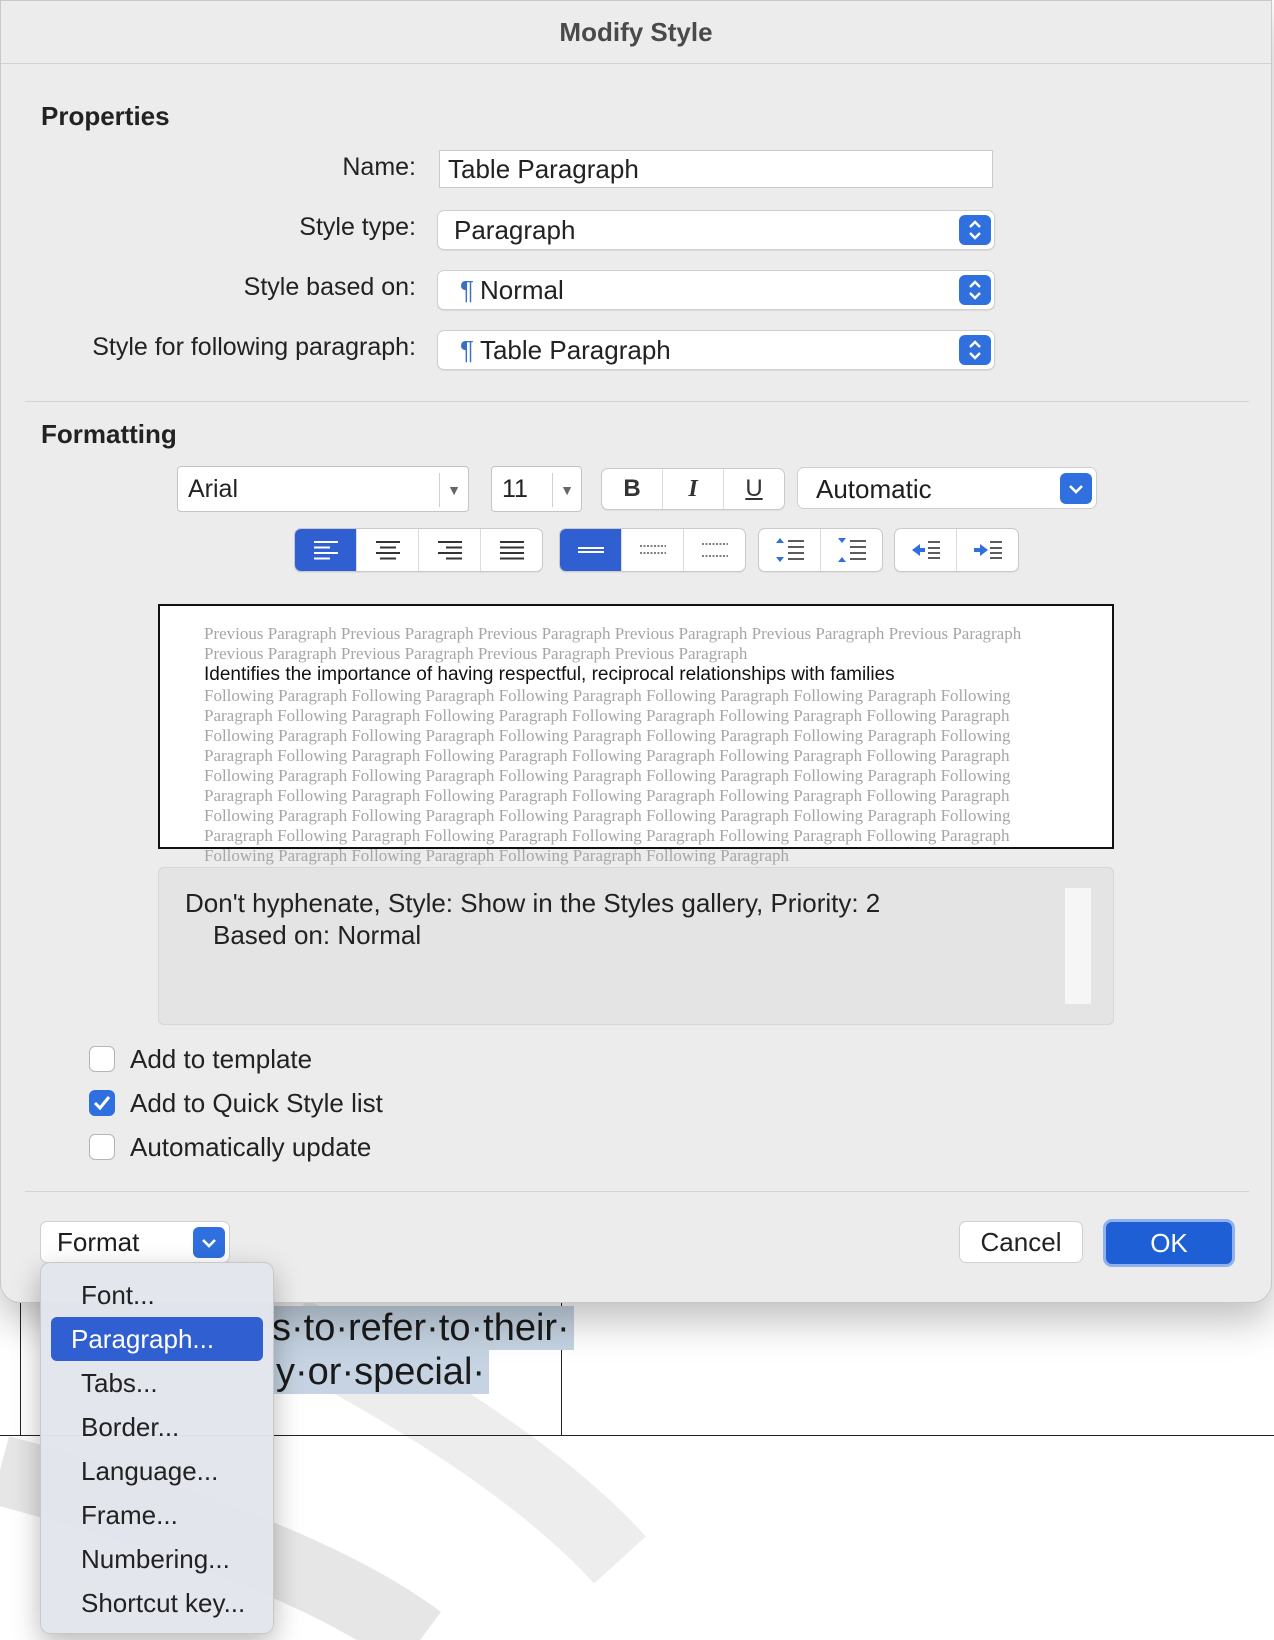 Image resolution: width=1274 pixels, height=1640 pixels. What do you see at coordinates (716, 230) in the screenshot?
I see `style-type-popup: Paragraph` at bounding box center [716, 230].